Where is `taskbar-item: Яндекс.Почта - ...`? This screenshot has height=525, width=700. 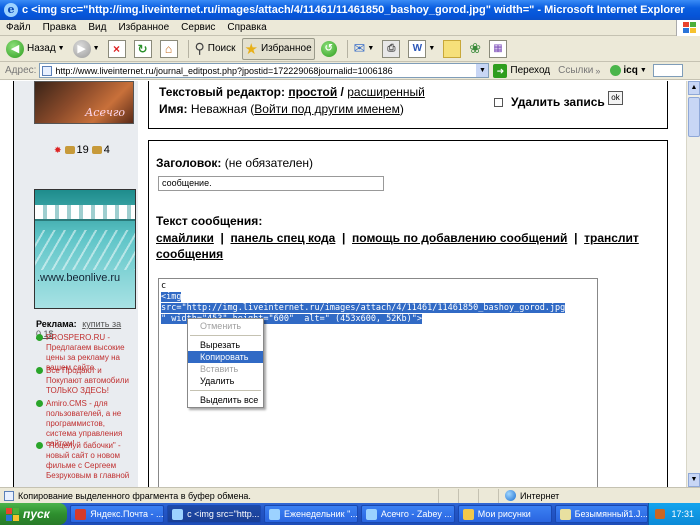
taskbar-item: Яндекс.Почта - ... is located at coordinates (117, 514).